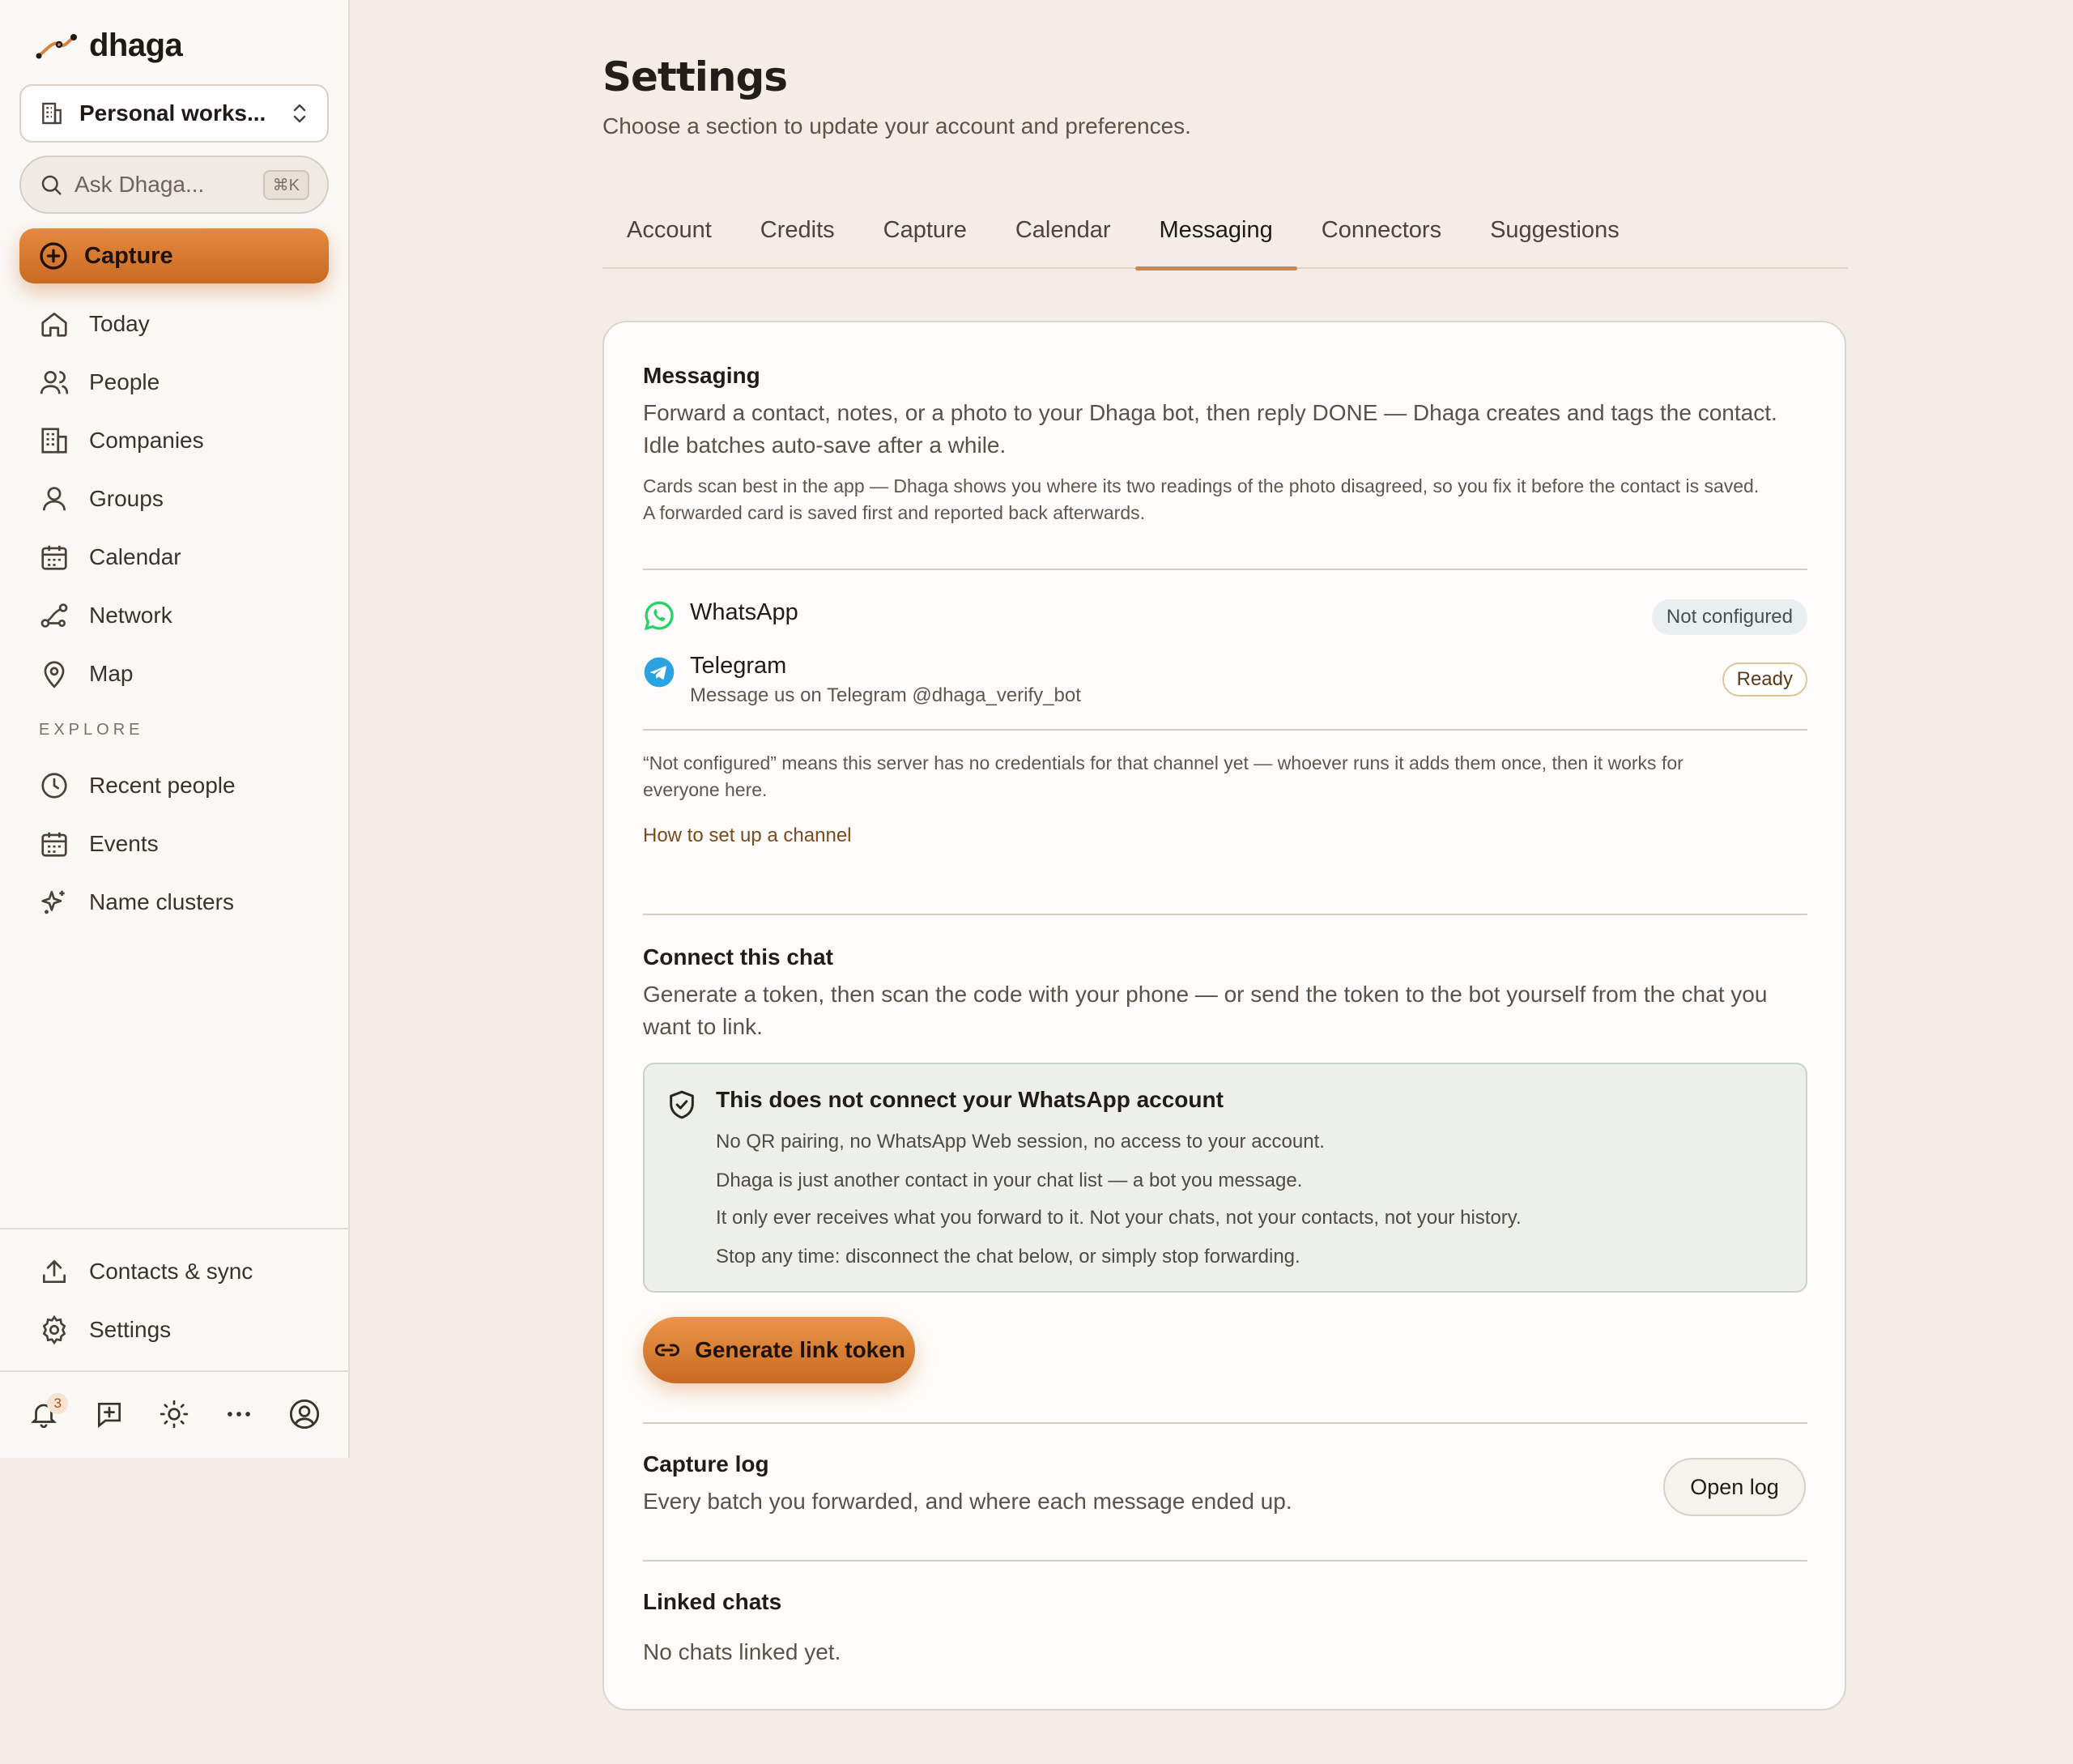 This screenshot has width=2073, height=1764. Describe the element at coordinates (703, 1026) in the screenshot. I see `connect-description-2: want to link.` at that location.